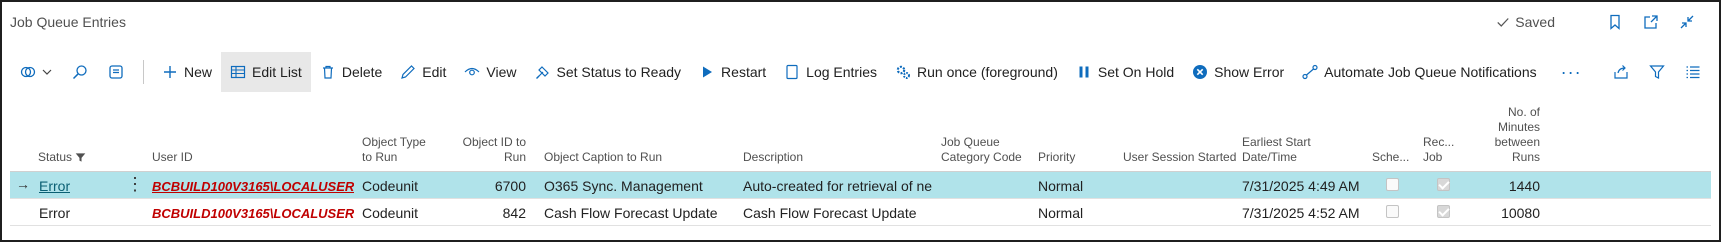 The height and width of the screenshot is (242, 1721). I want to click on list-button, so click(1693, 72).